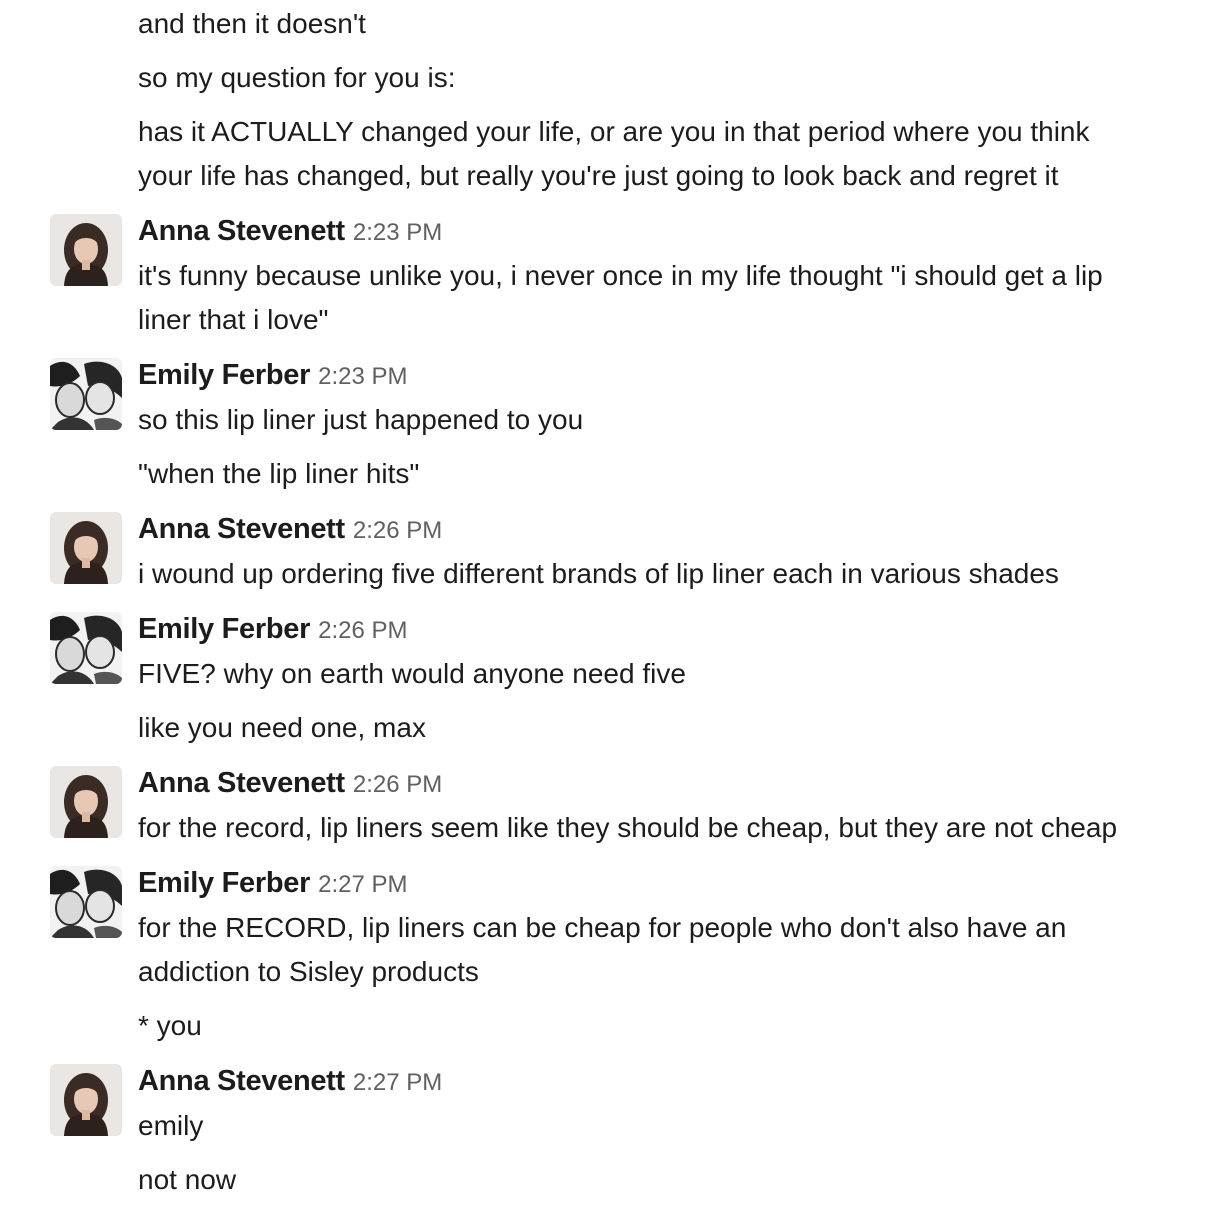 This screenshot has width=1232, height=1210. I want to click on message-header: Emily Ferber 2:27 PM, so click(272, 885).